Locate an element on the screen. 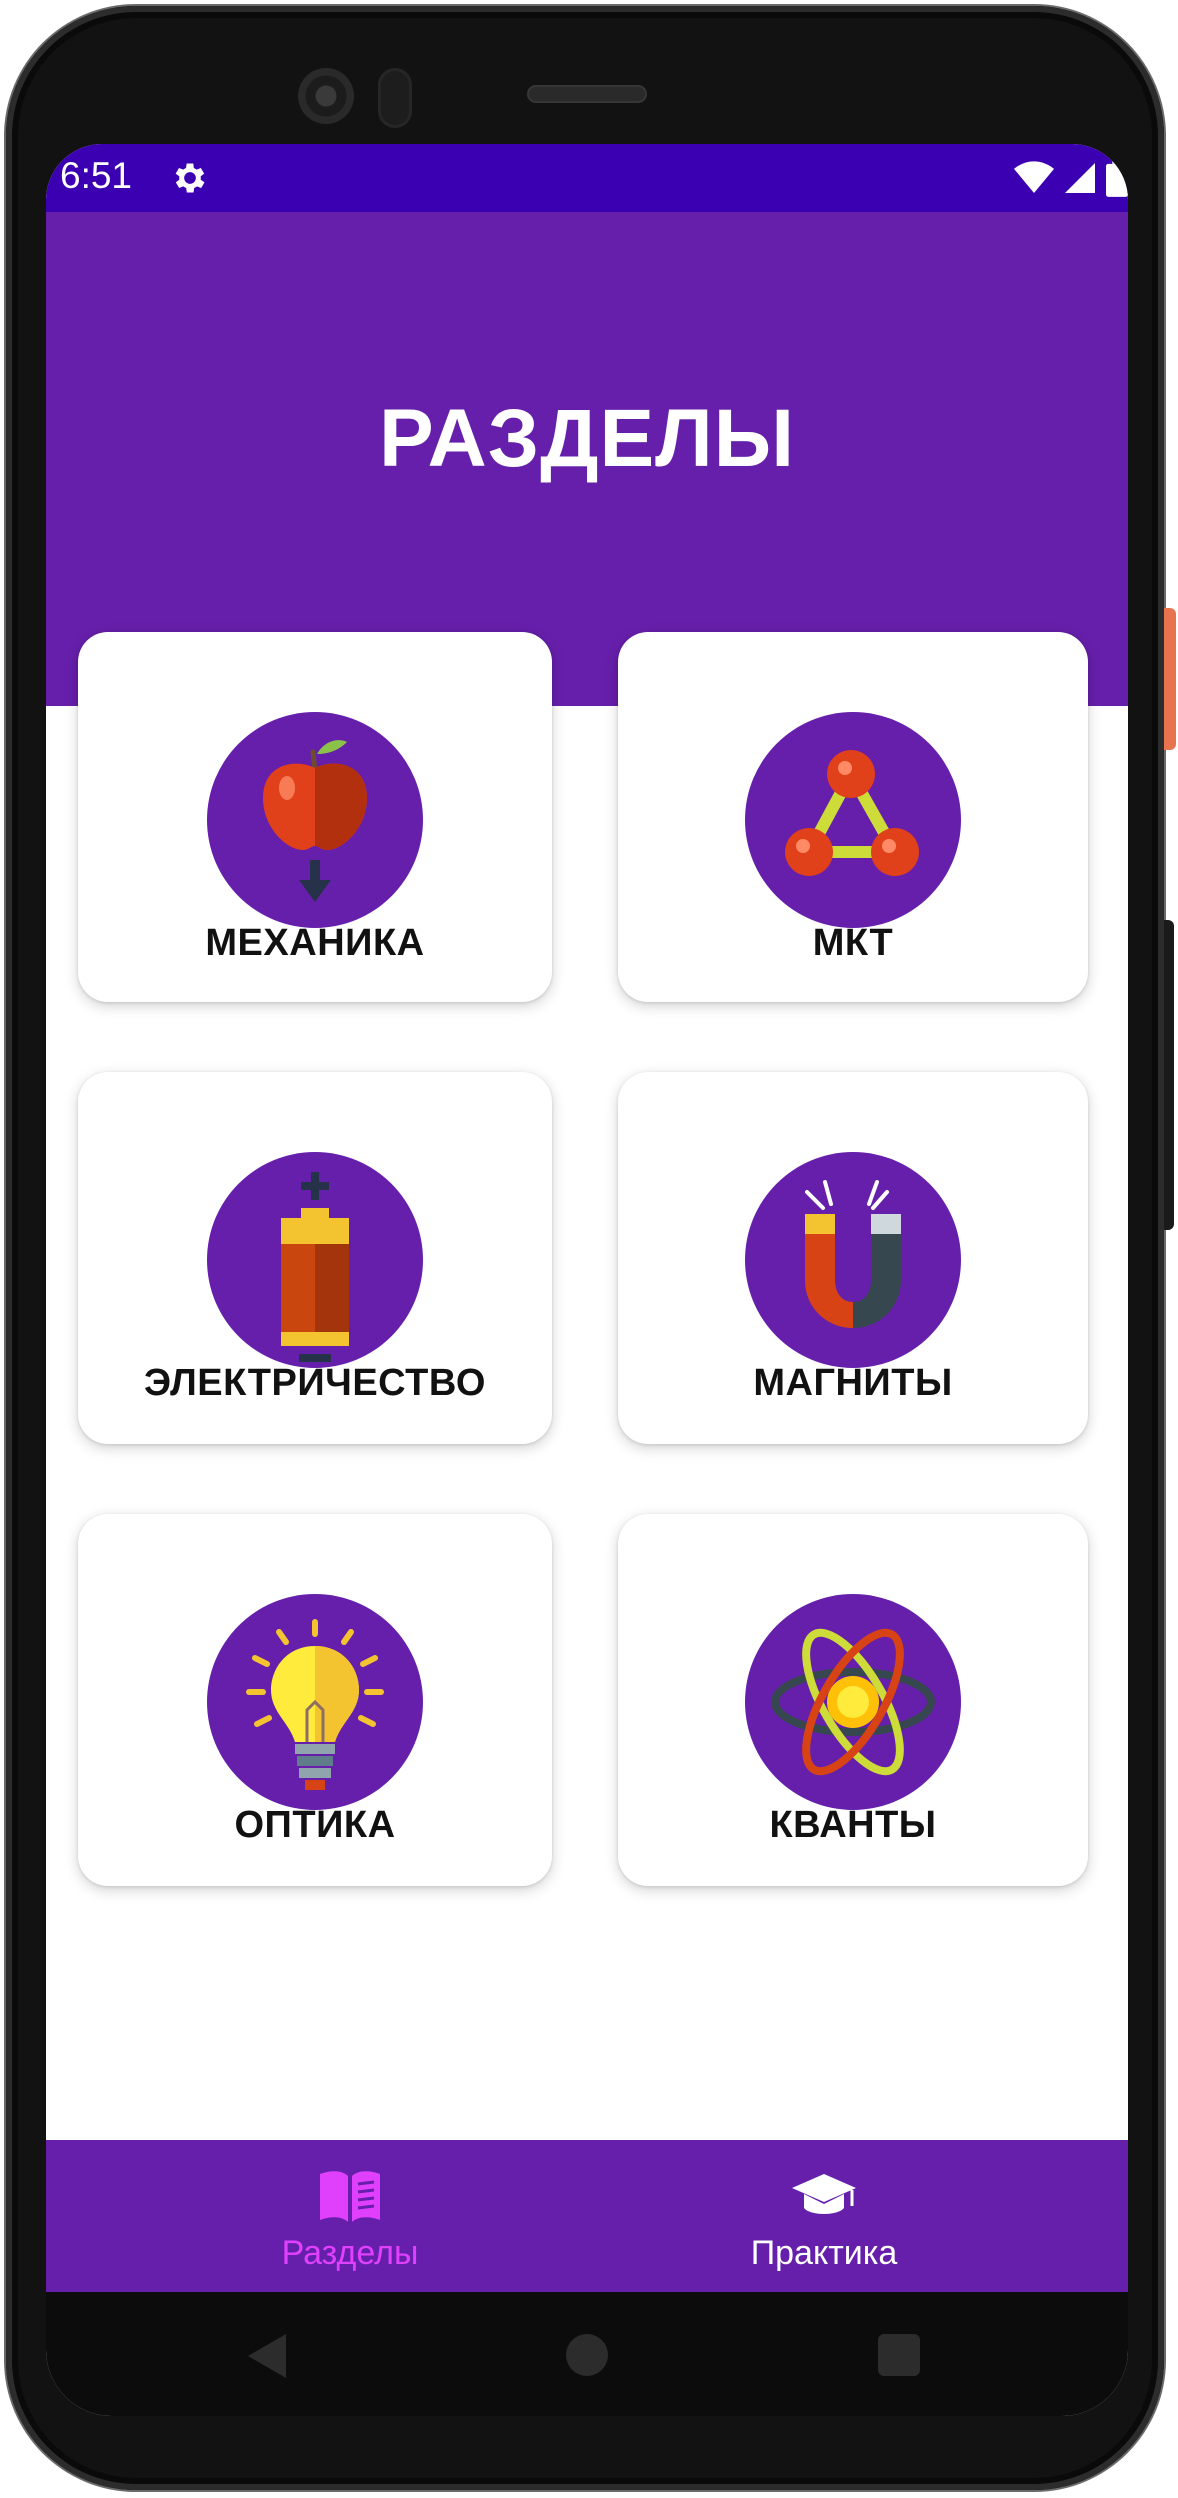  light-bulb-icon is located at coordinates (315, 1702).